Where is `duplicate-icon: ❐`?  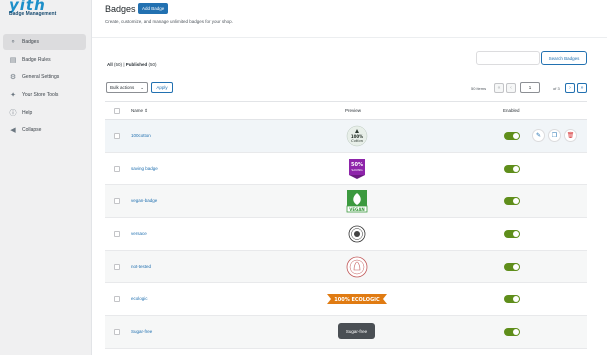 duplicate-icon: ❐ is located at coordinates (554, 135).